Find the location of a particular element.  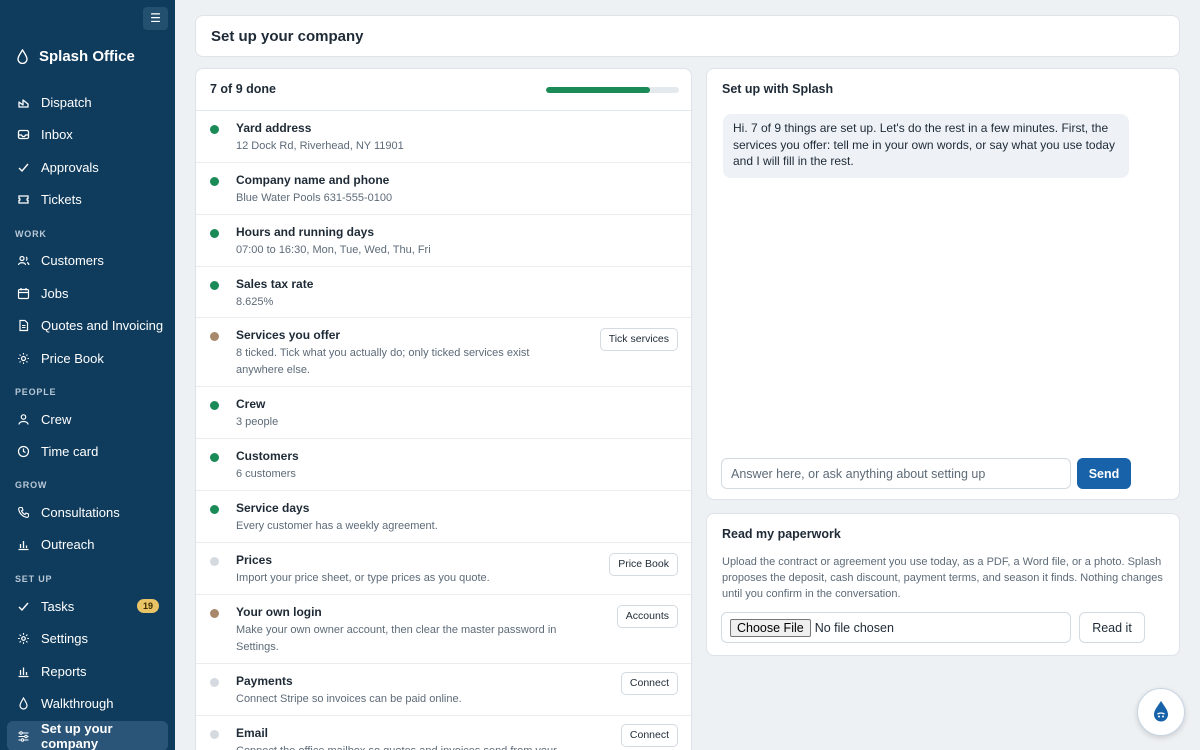

ticket-icon is located at coordinates (23, 199).